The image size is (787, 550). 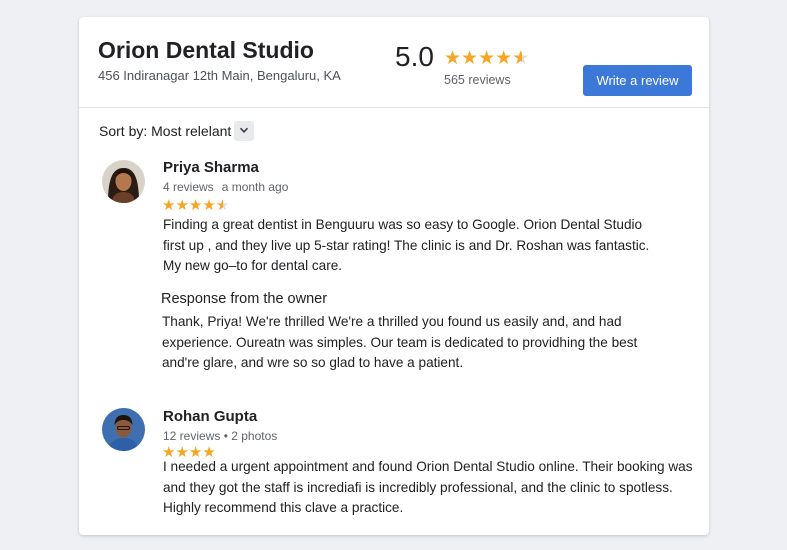 I want to click on overall-rating-stars: ★★★★★, so click(x=486, y=58).